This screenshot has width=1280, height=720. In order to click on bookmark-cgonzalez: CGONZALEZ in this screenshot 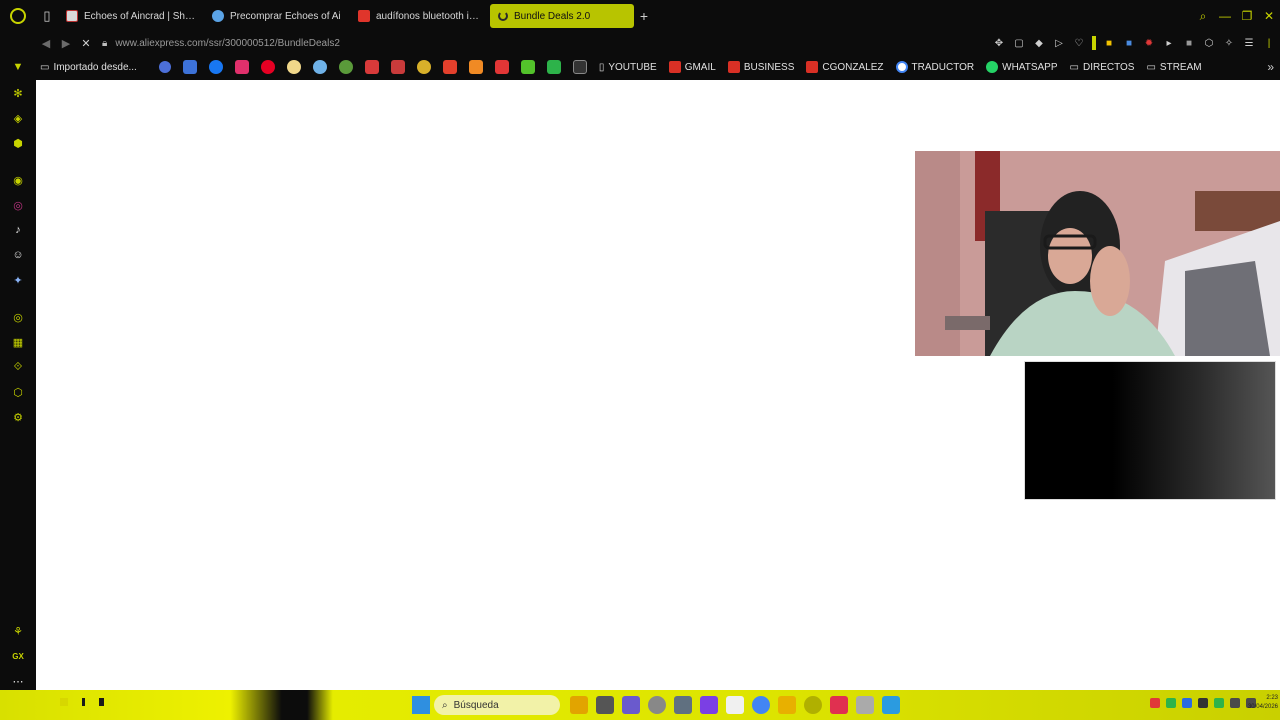, I will do `click(844, 67)`.